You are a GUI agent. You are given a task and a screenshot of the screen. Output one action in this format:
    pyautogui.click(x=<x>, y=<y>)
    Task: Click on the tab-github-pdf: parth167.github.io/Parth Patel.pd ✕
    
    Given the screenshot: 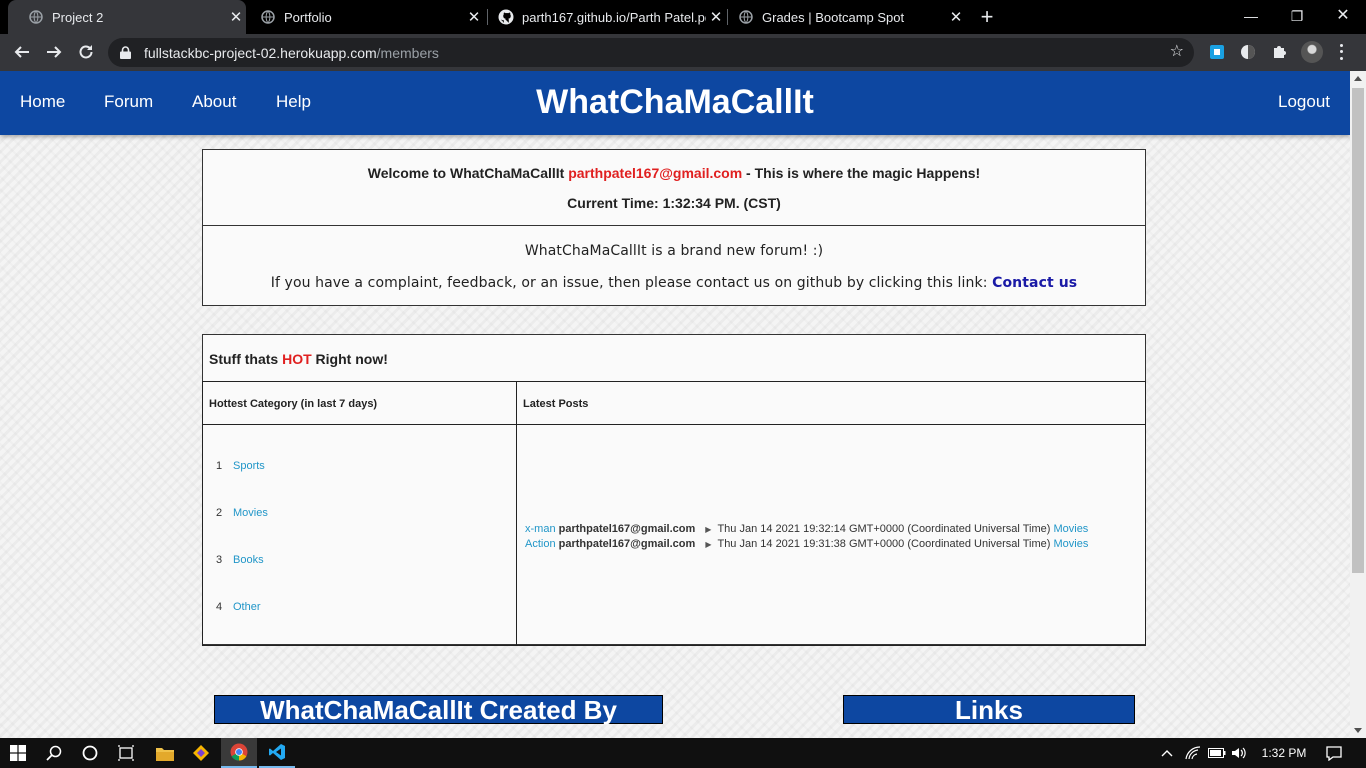 What is the action you would take?
    pyautogui.click(x=607, y=17)
    